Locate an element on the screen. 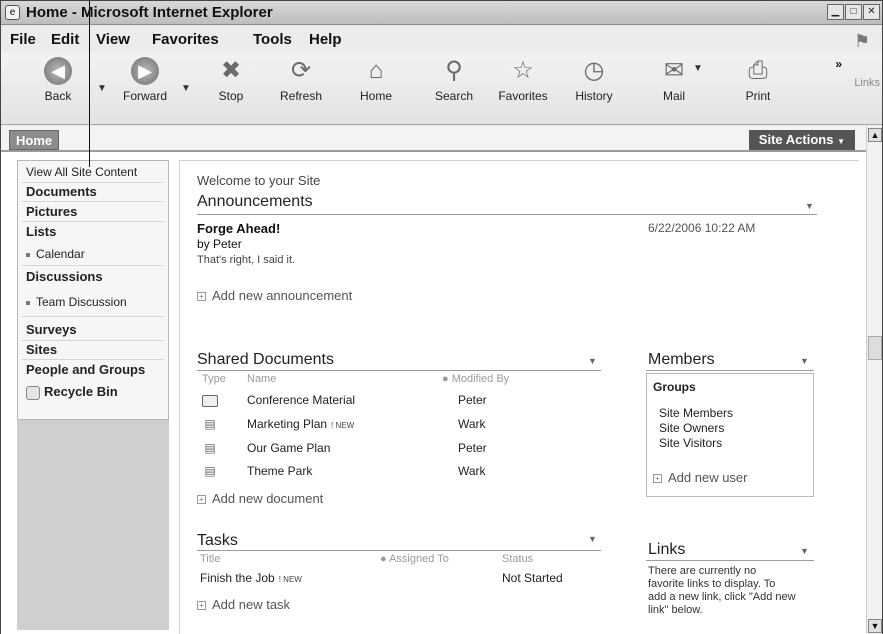 The image size is (883, 634). announcements-menu-icon: ▼ is located at coordinates (809, 206).